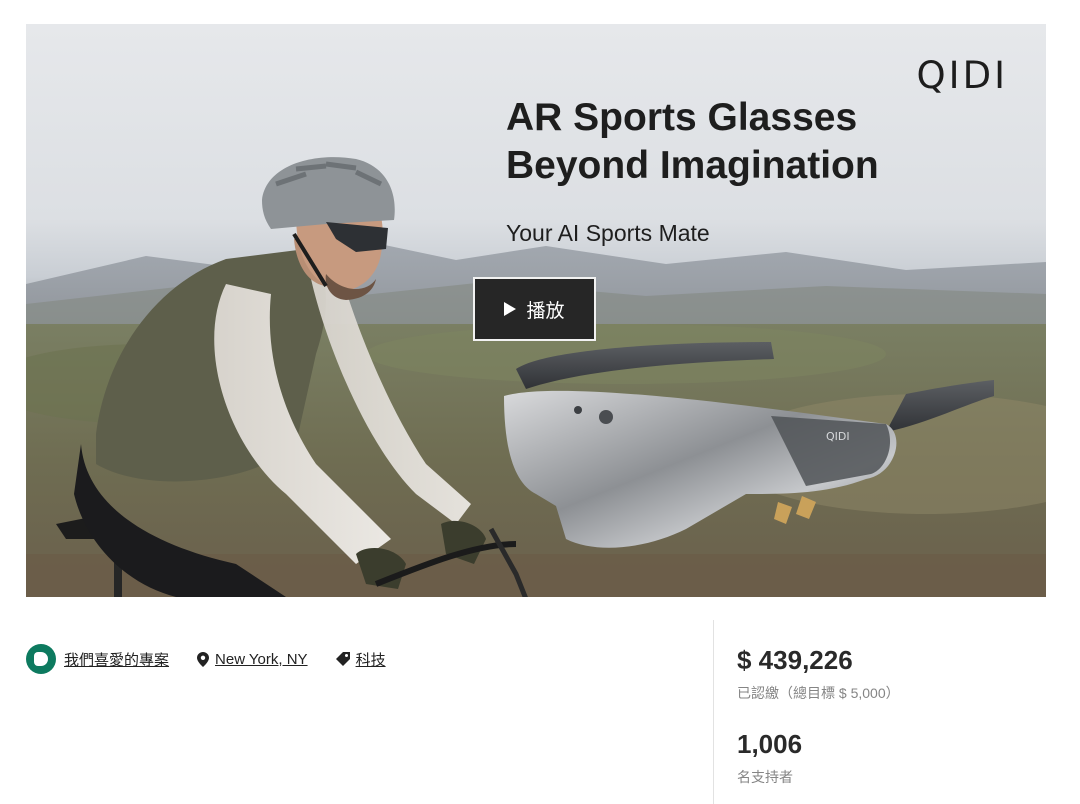 The image size is (1080, 804). I want to click on projects-we-love-link: 我們喜愛的專案, so click(116, 659).